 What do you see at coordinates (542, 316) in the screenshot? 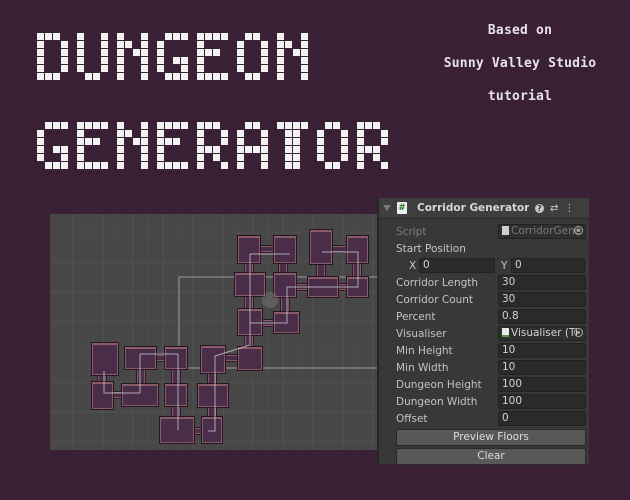
I see `percent-input: 0.8` at bounding box center [542, 316].